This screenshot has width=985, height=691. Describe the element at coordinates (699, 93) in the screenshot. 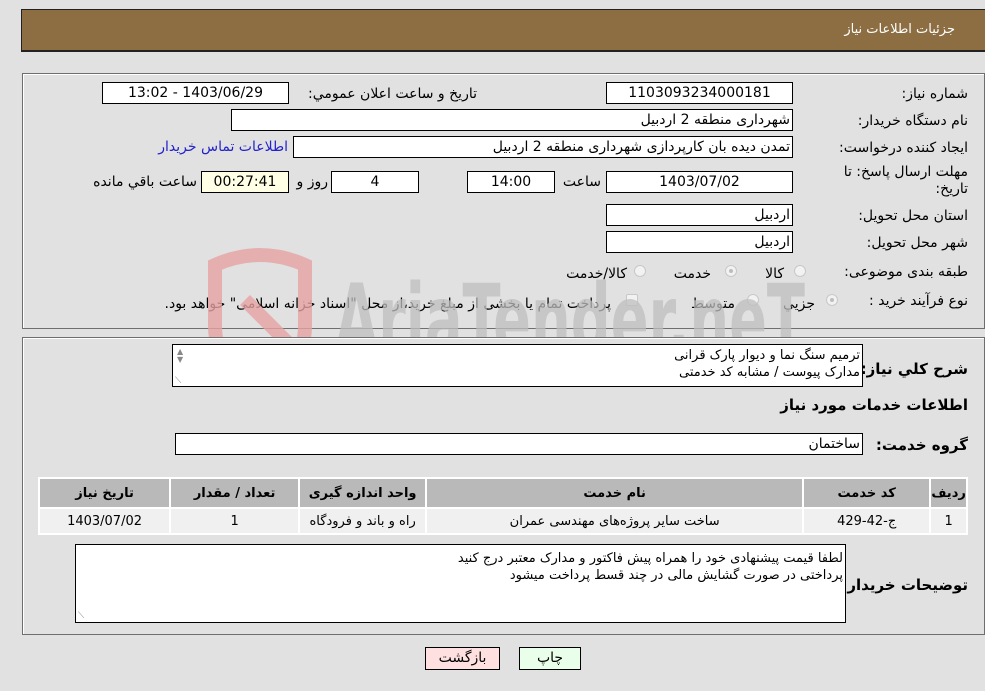

I see `need-number-field: 1103093234000181` at that location.